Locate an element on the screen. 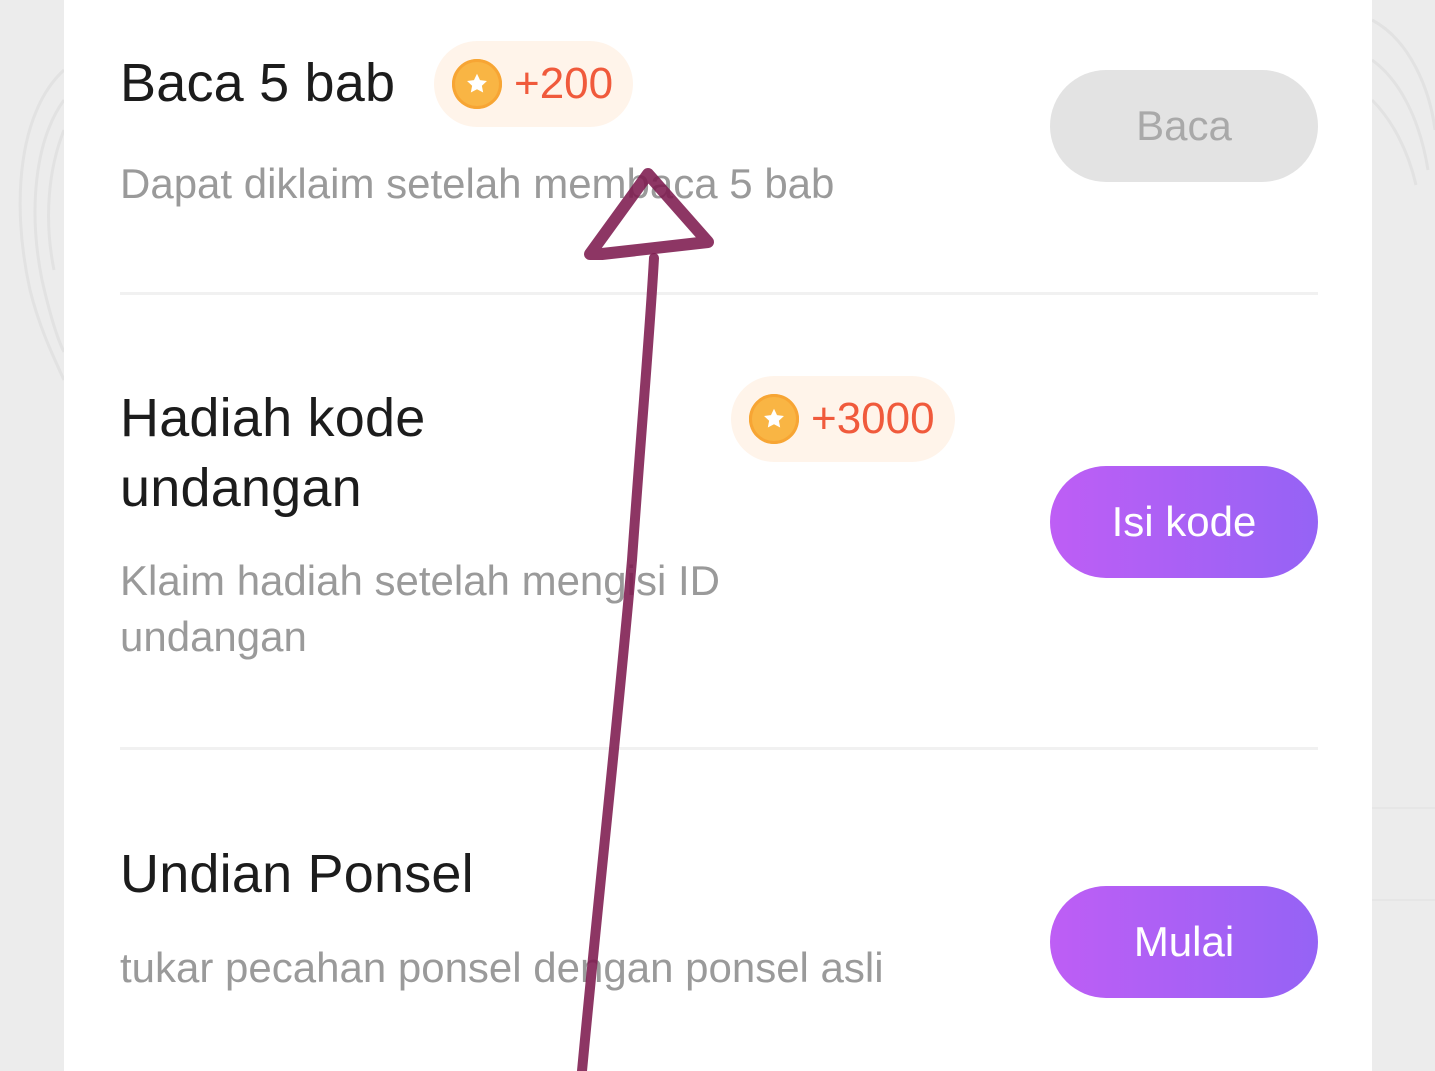 This screenshot has height=1071, width=1435. reward-value: +3000 is located at coordinates (873, 418).